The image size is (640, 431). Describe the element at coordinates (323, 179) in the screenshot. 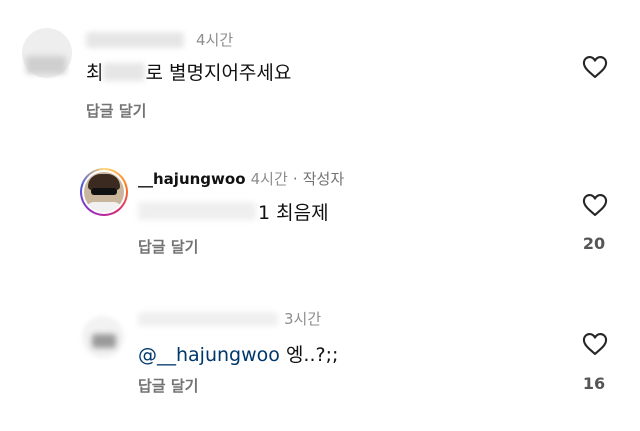

I see `author-badge: 작성자` at that location.